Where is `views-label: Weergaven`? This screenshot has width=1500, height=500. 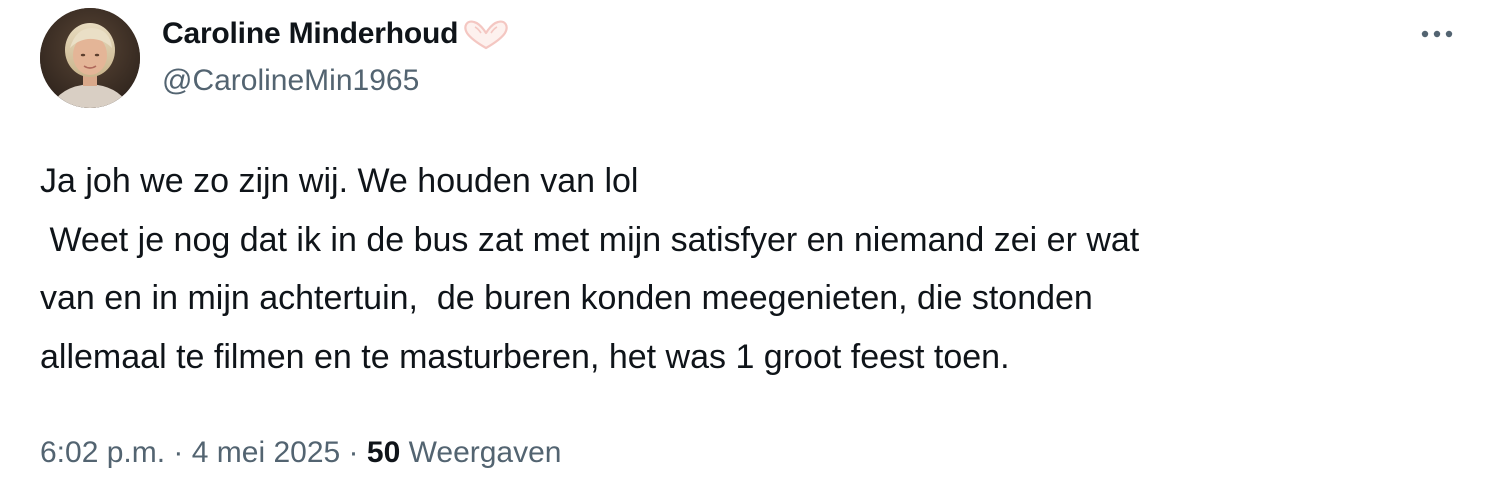 views-label: Weergaven is located at coordinates (485, 452).